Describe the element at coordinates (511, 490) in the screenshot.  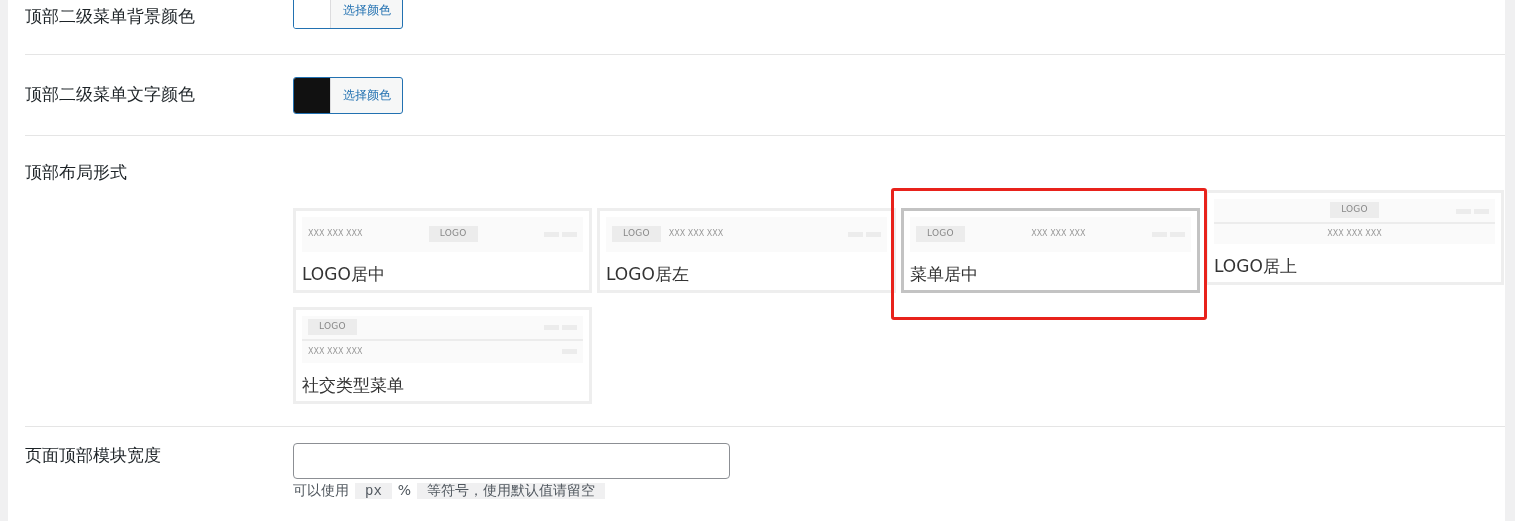
I see `help-text: 可以使用 px % 等符号，使用默认值请留空` at that location.